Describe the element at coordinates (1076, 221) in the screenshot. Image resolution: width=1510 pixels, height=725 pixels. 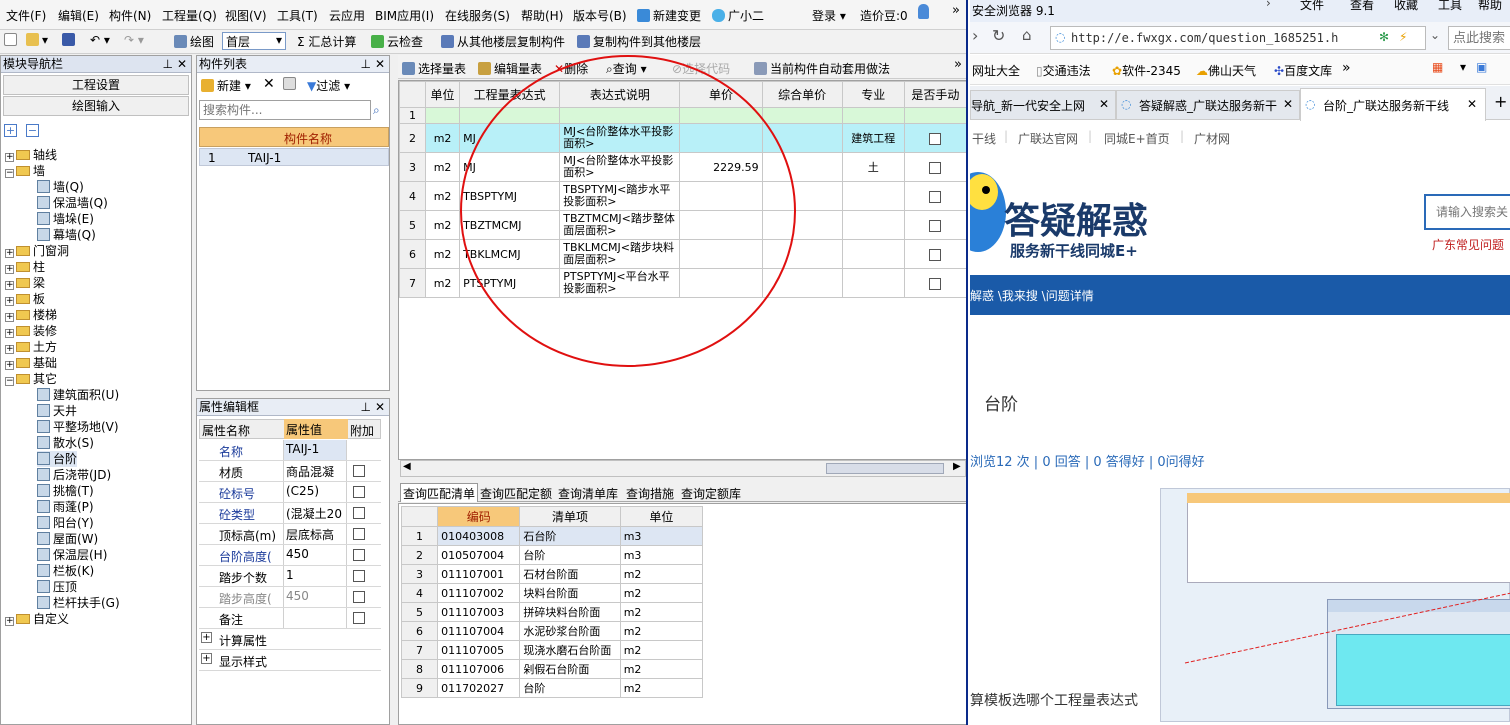
I see `site-logo-text: 答疑解惑` at that location.